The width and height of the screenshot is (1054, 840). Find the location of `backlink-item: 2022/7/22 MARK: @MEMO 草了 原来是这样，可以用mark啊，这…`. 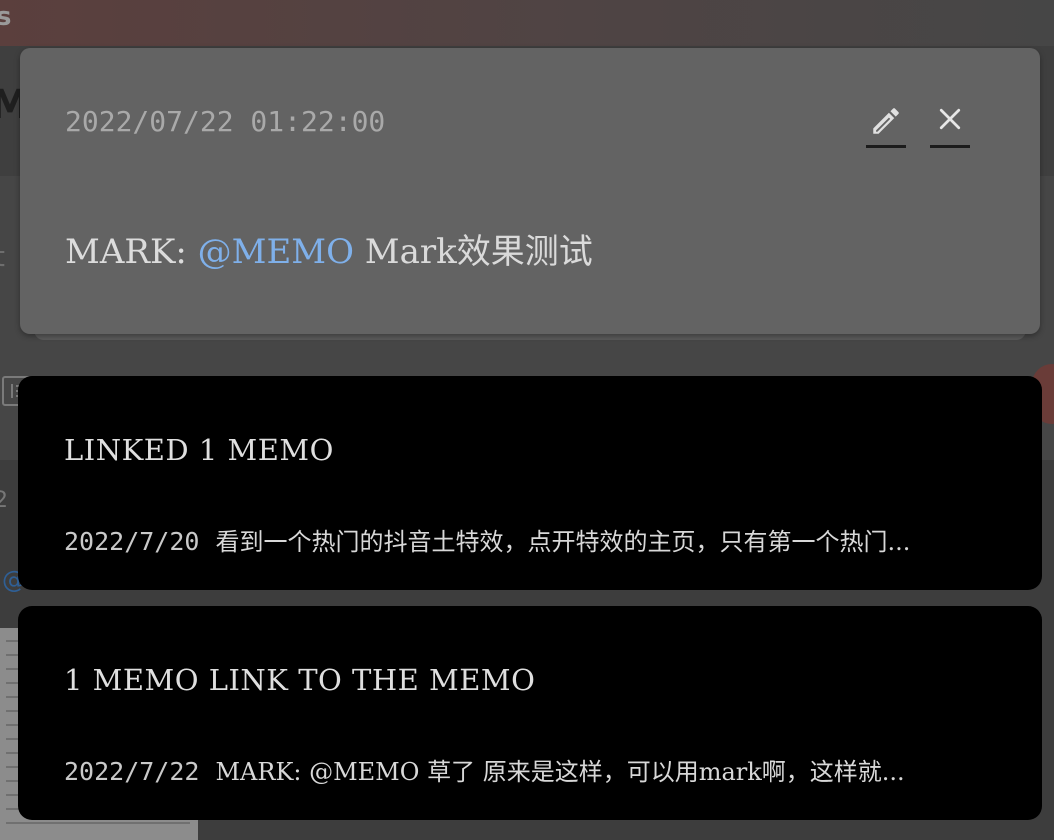

backlink-item: 2022/7/22 MARK: @MEMO 草了 原来是这样，可以用mark啊，这… is located at coordinates (529, 772).